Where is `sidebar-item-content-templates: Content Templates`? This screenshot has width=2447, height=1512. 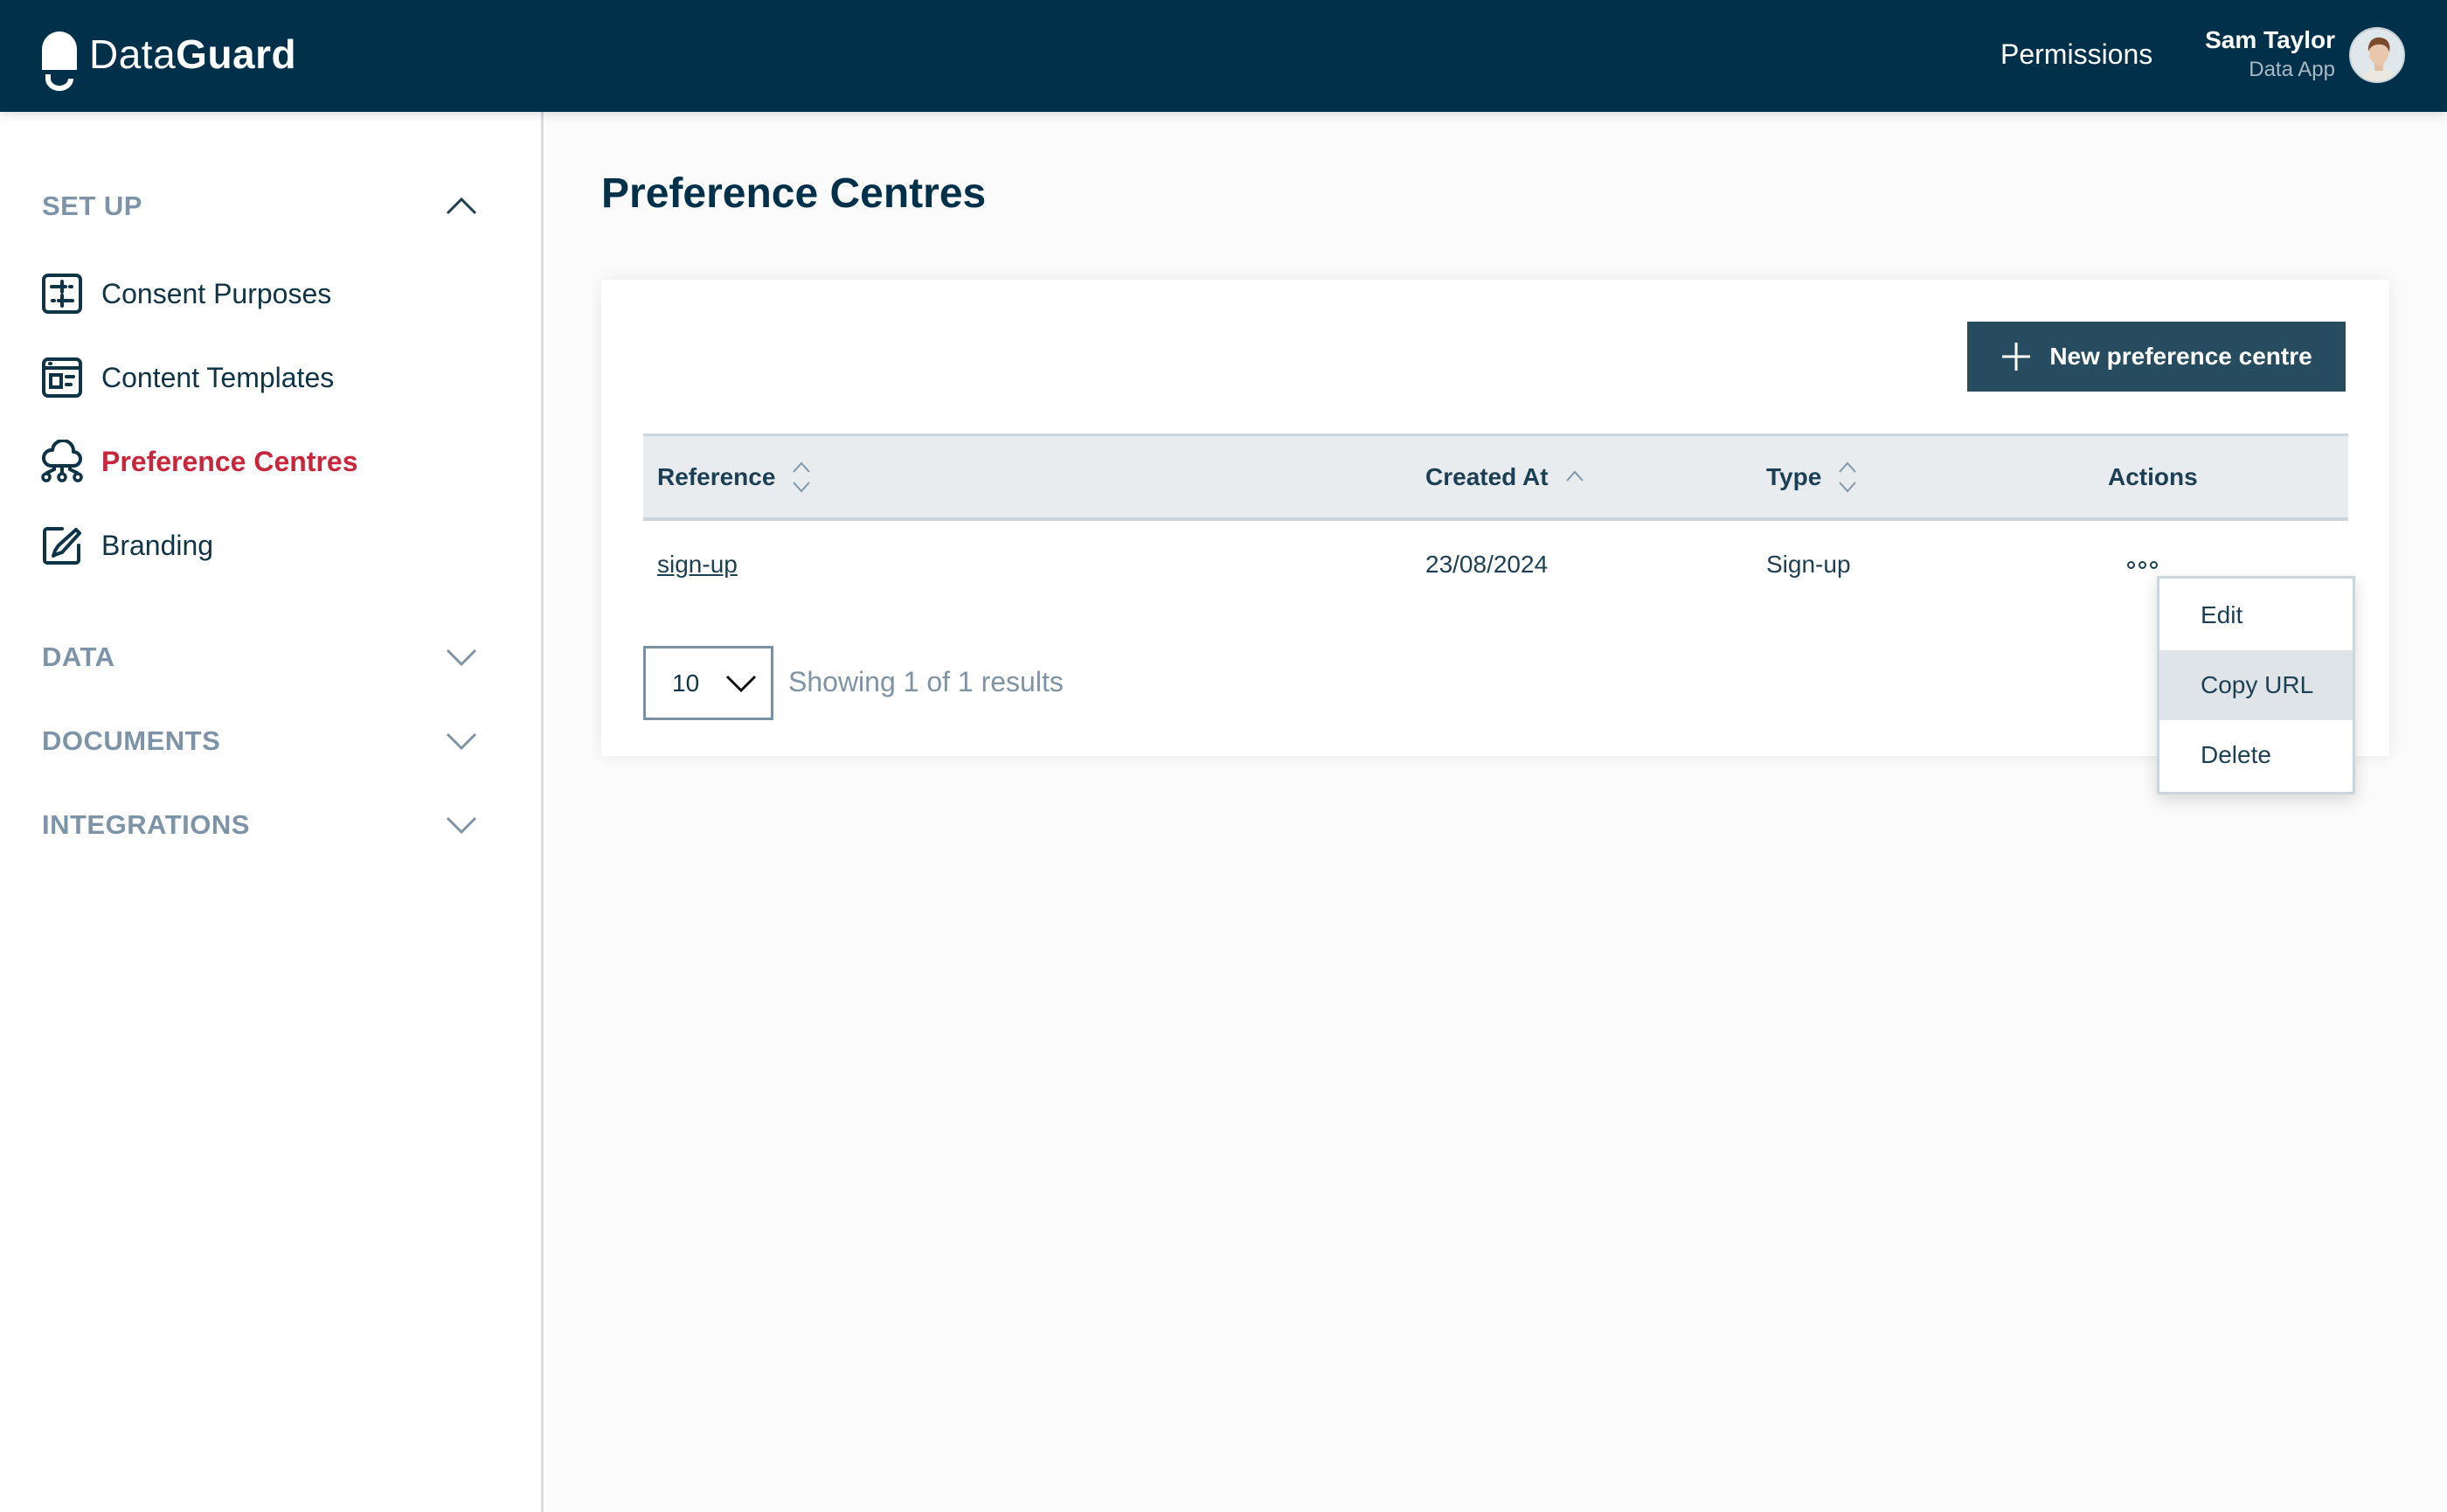 sidebar-item-content-templates: Content Templates is located at coordinates (187, 377).